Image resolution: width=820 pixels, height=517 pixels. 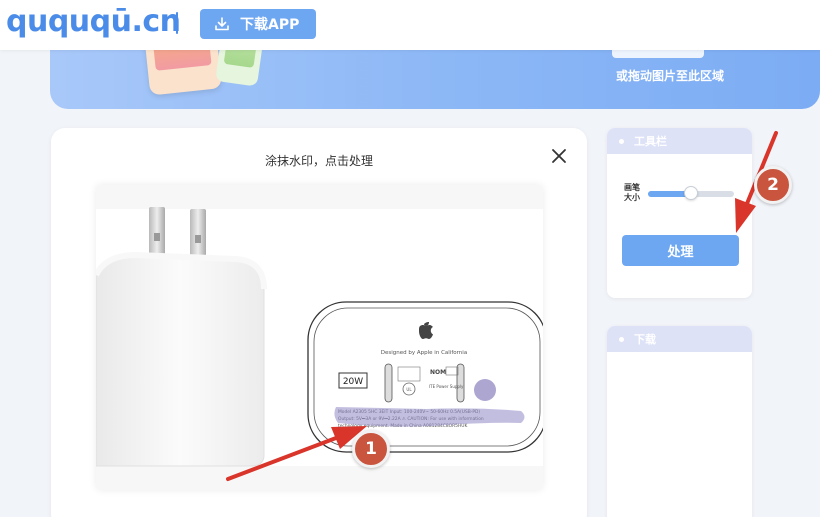 I want to click on download-title: 下载, so click(x=645, y=339).